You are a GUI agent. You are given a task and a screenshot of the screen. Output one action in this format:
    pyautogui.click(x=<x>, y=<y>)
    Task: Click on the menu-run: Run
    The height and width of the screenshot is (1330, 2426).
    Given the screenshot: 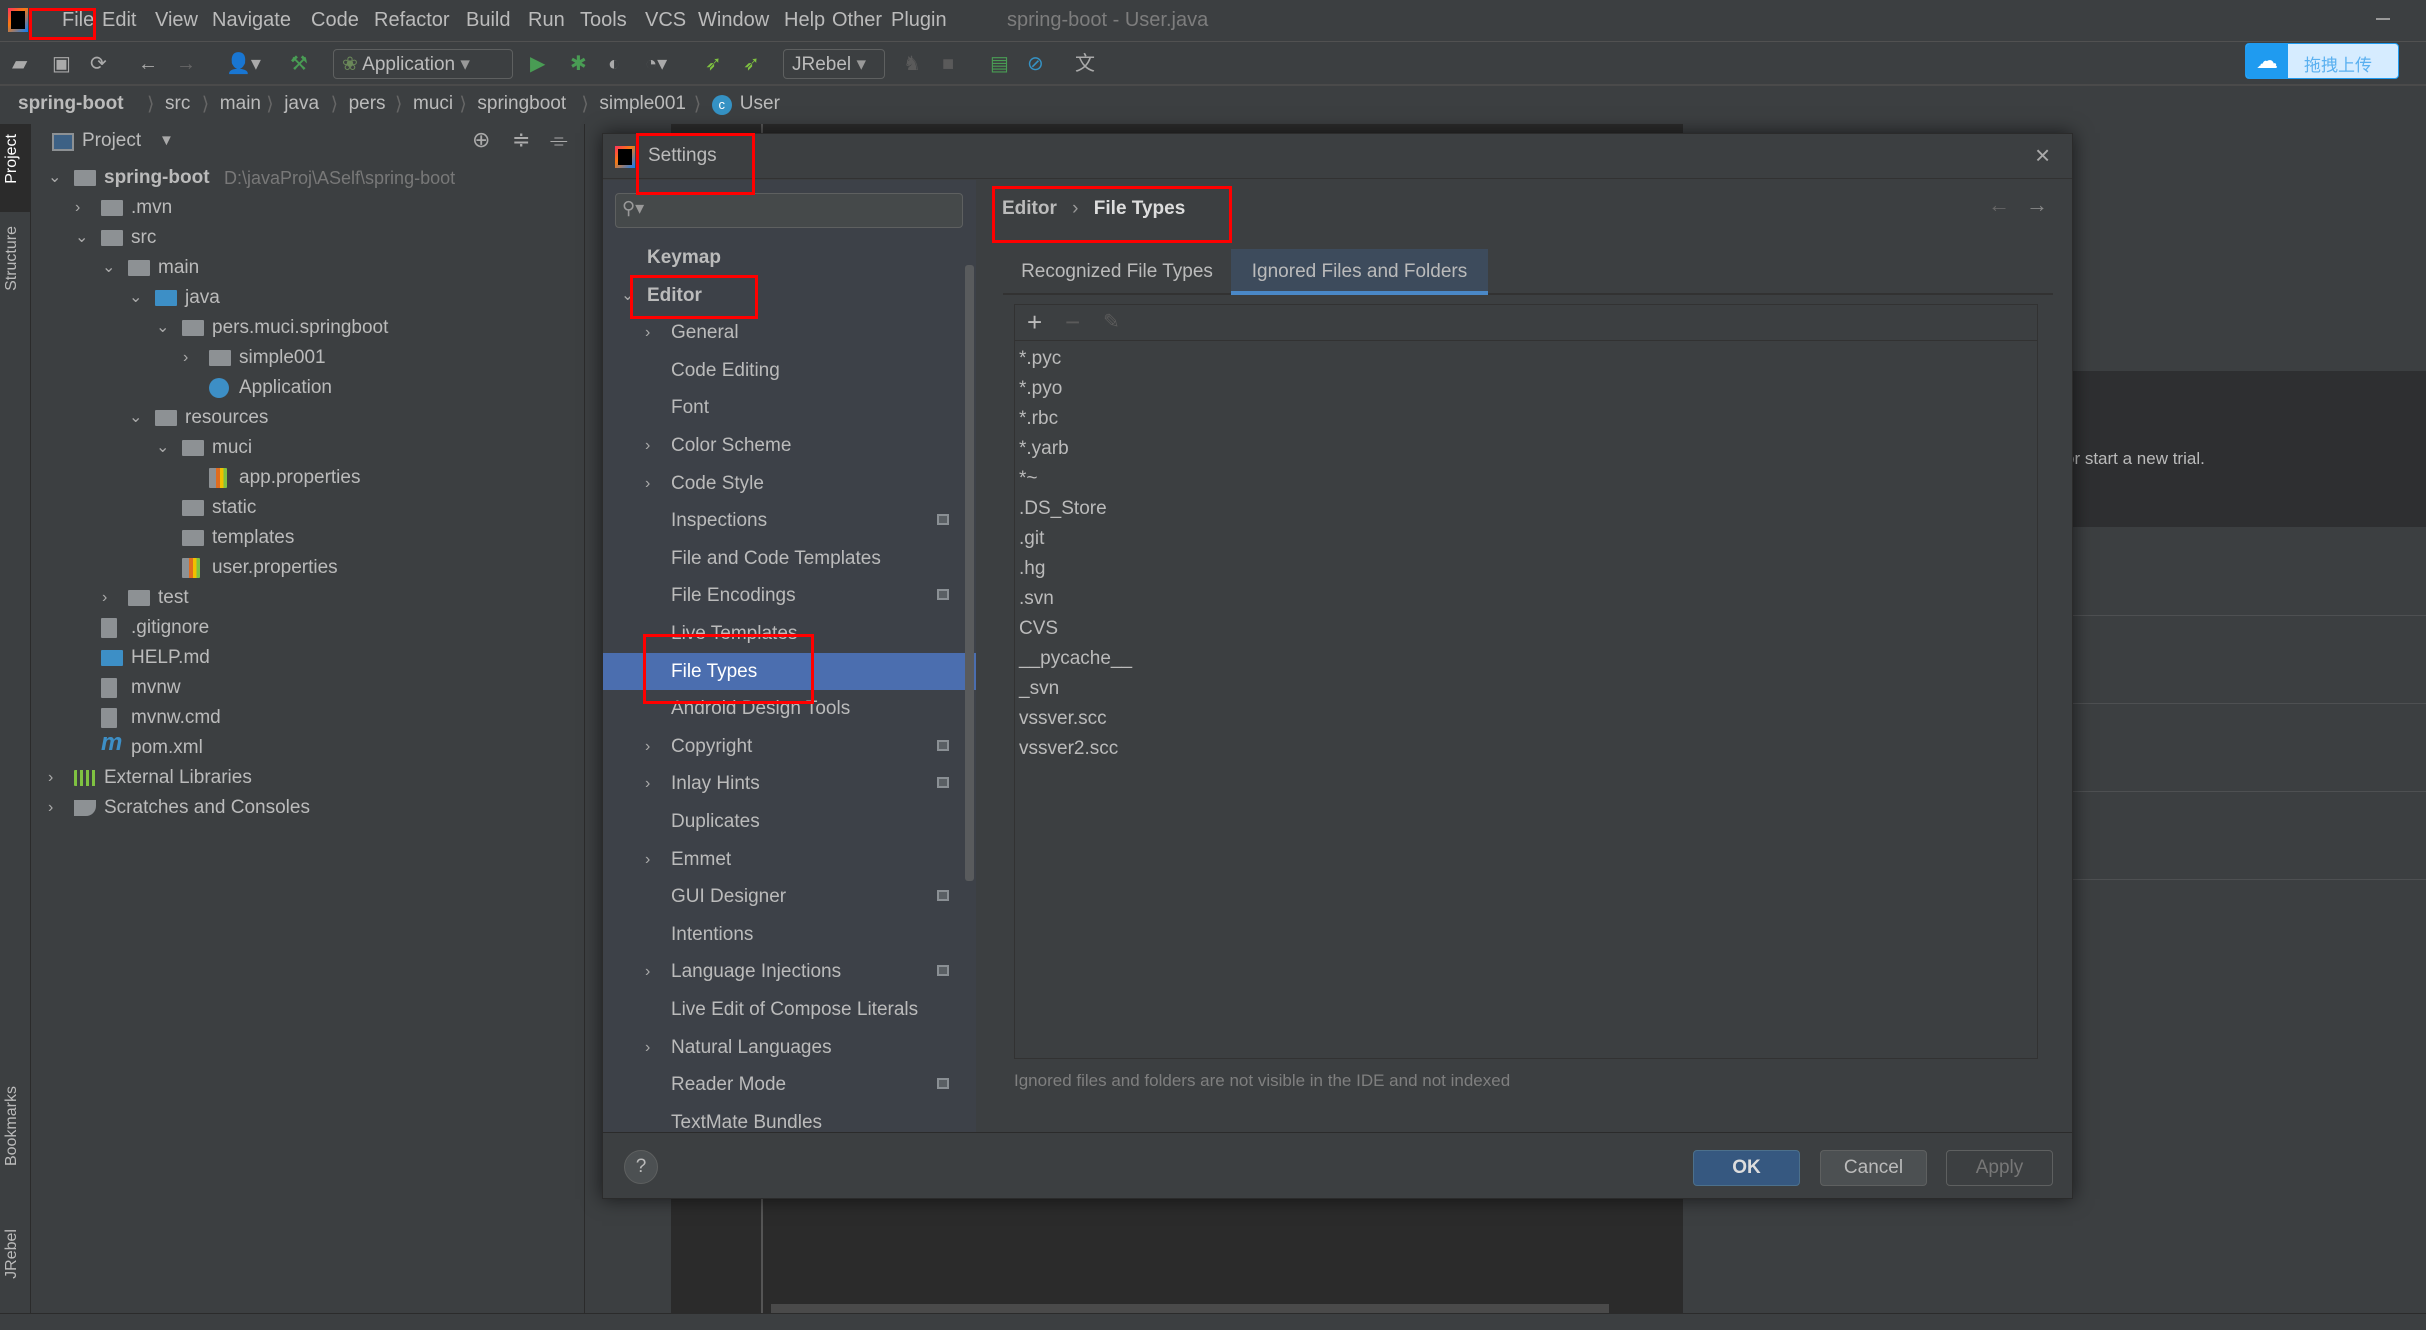 What is the action you would take?
    pyautogui.click(x=546, y=20)
    